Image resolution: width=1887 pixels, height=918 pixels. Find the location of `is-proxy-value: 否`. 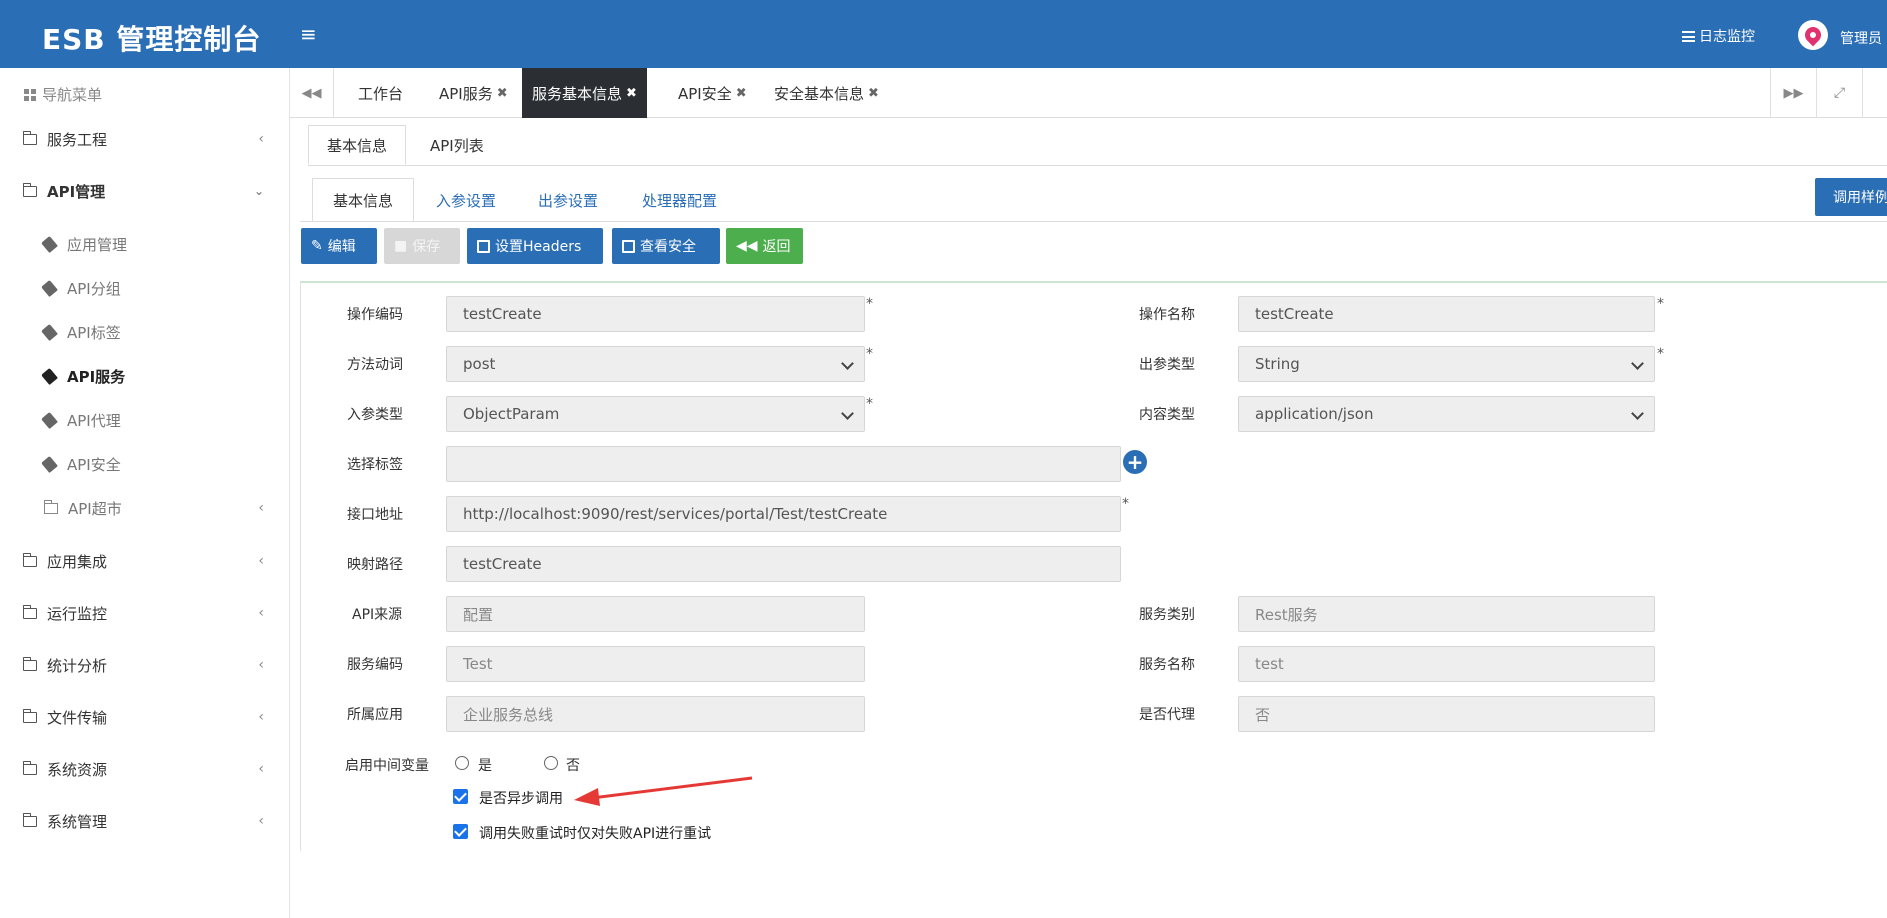

is-proxy-value: 否 is located at coordinates (1263, 714).